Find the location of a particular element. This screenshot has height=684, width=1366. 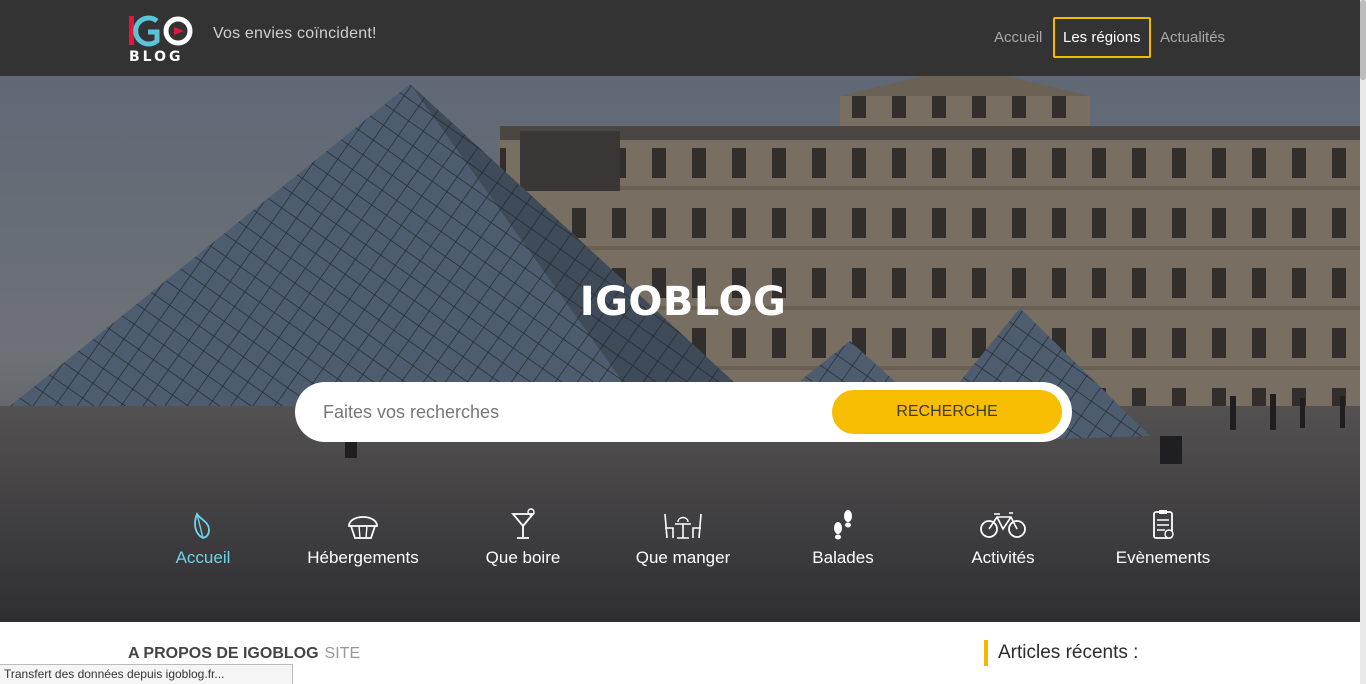

category-evenements: Evènements is located at coordinates (1163, 538).